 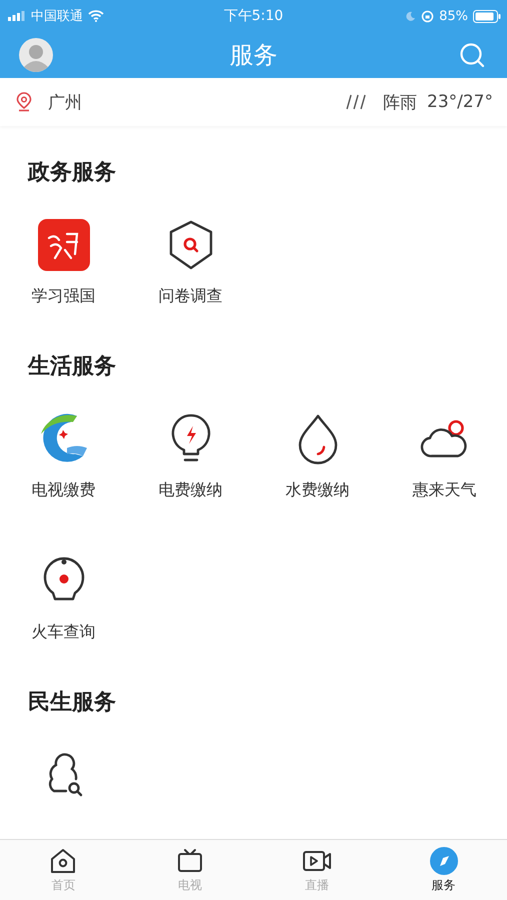 What do you see at coordinates (72, 703) in the screenshot?
I see `section-title: 民生服务` at bounding box center [72, 703].